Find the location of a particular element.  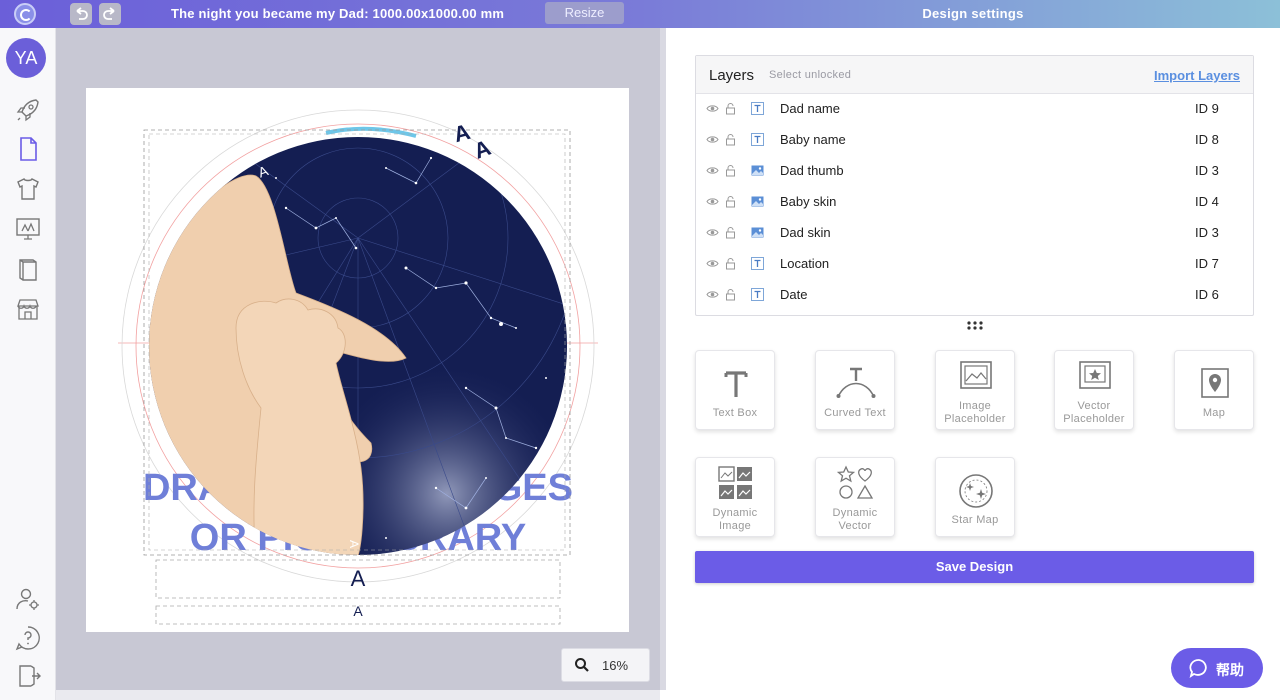

help-chat-button: 帮助 is located at coordinates (1217, 668).